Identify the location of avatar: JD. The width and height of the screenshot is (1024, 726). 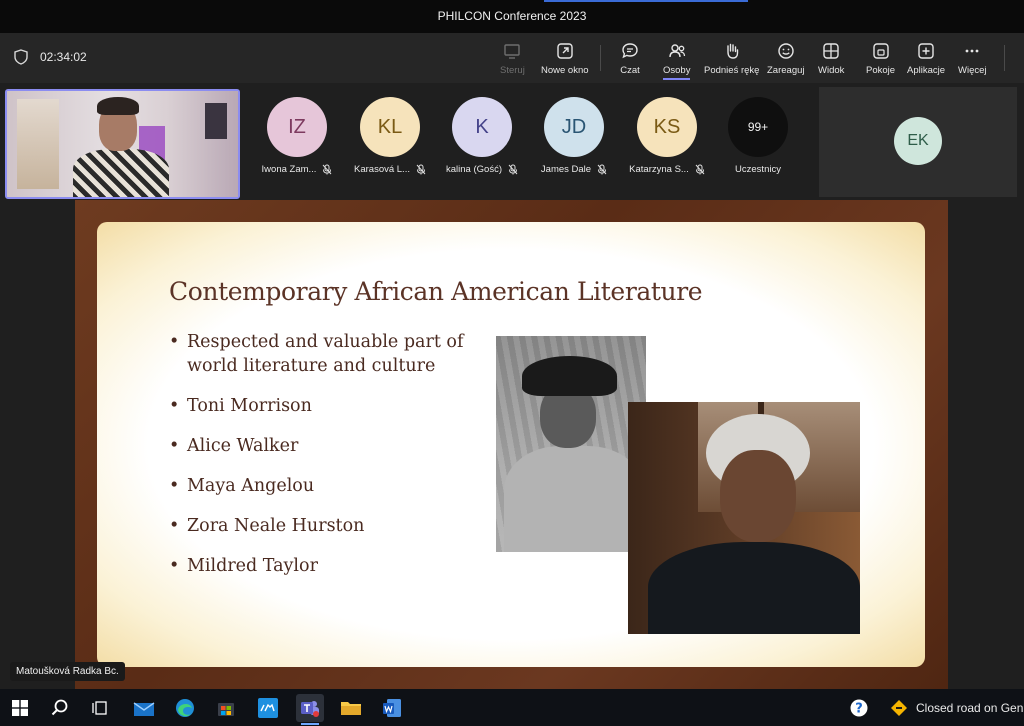
(574, 127).